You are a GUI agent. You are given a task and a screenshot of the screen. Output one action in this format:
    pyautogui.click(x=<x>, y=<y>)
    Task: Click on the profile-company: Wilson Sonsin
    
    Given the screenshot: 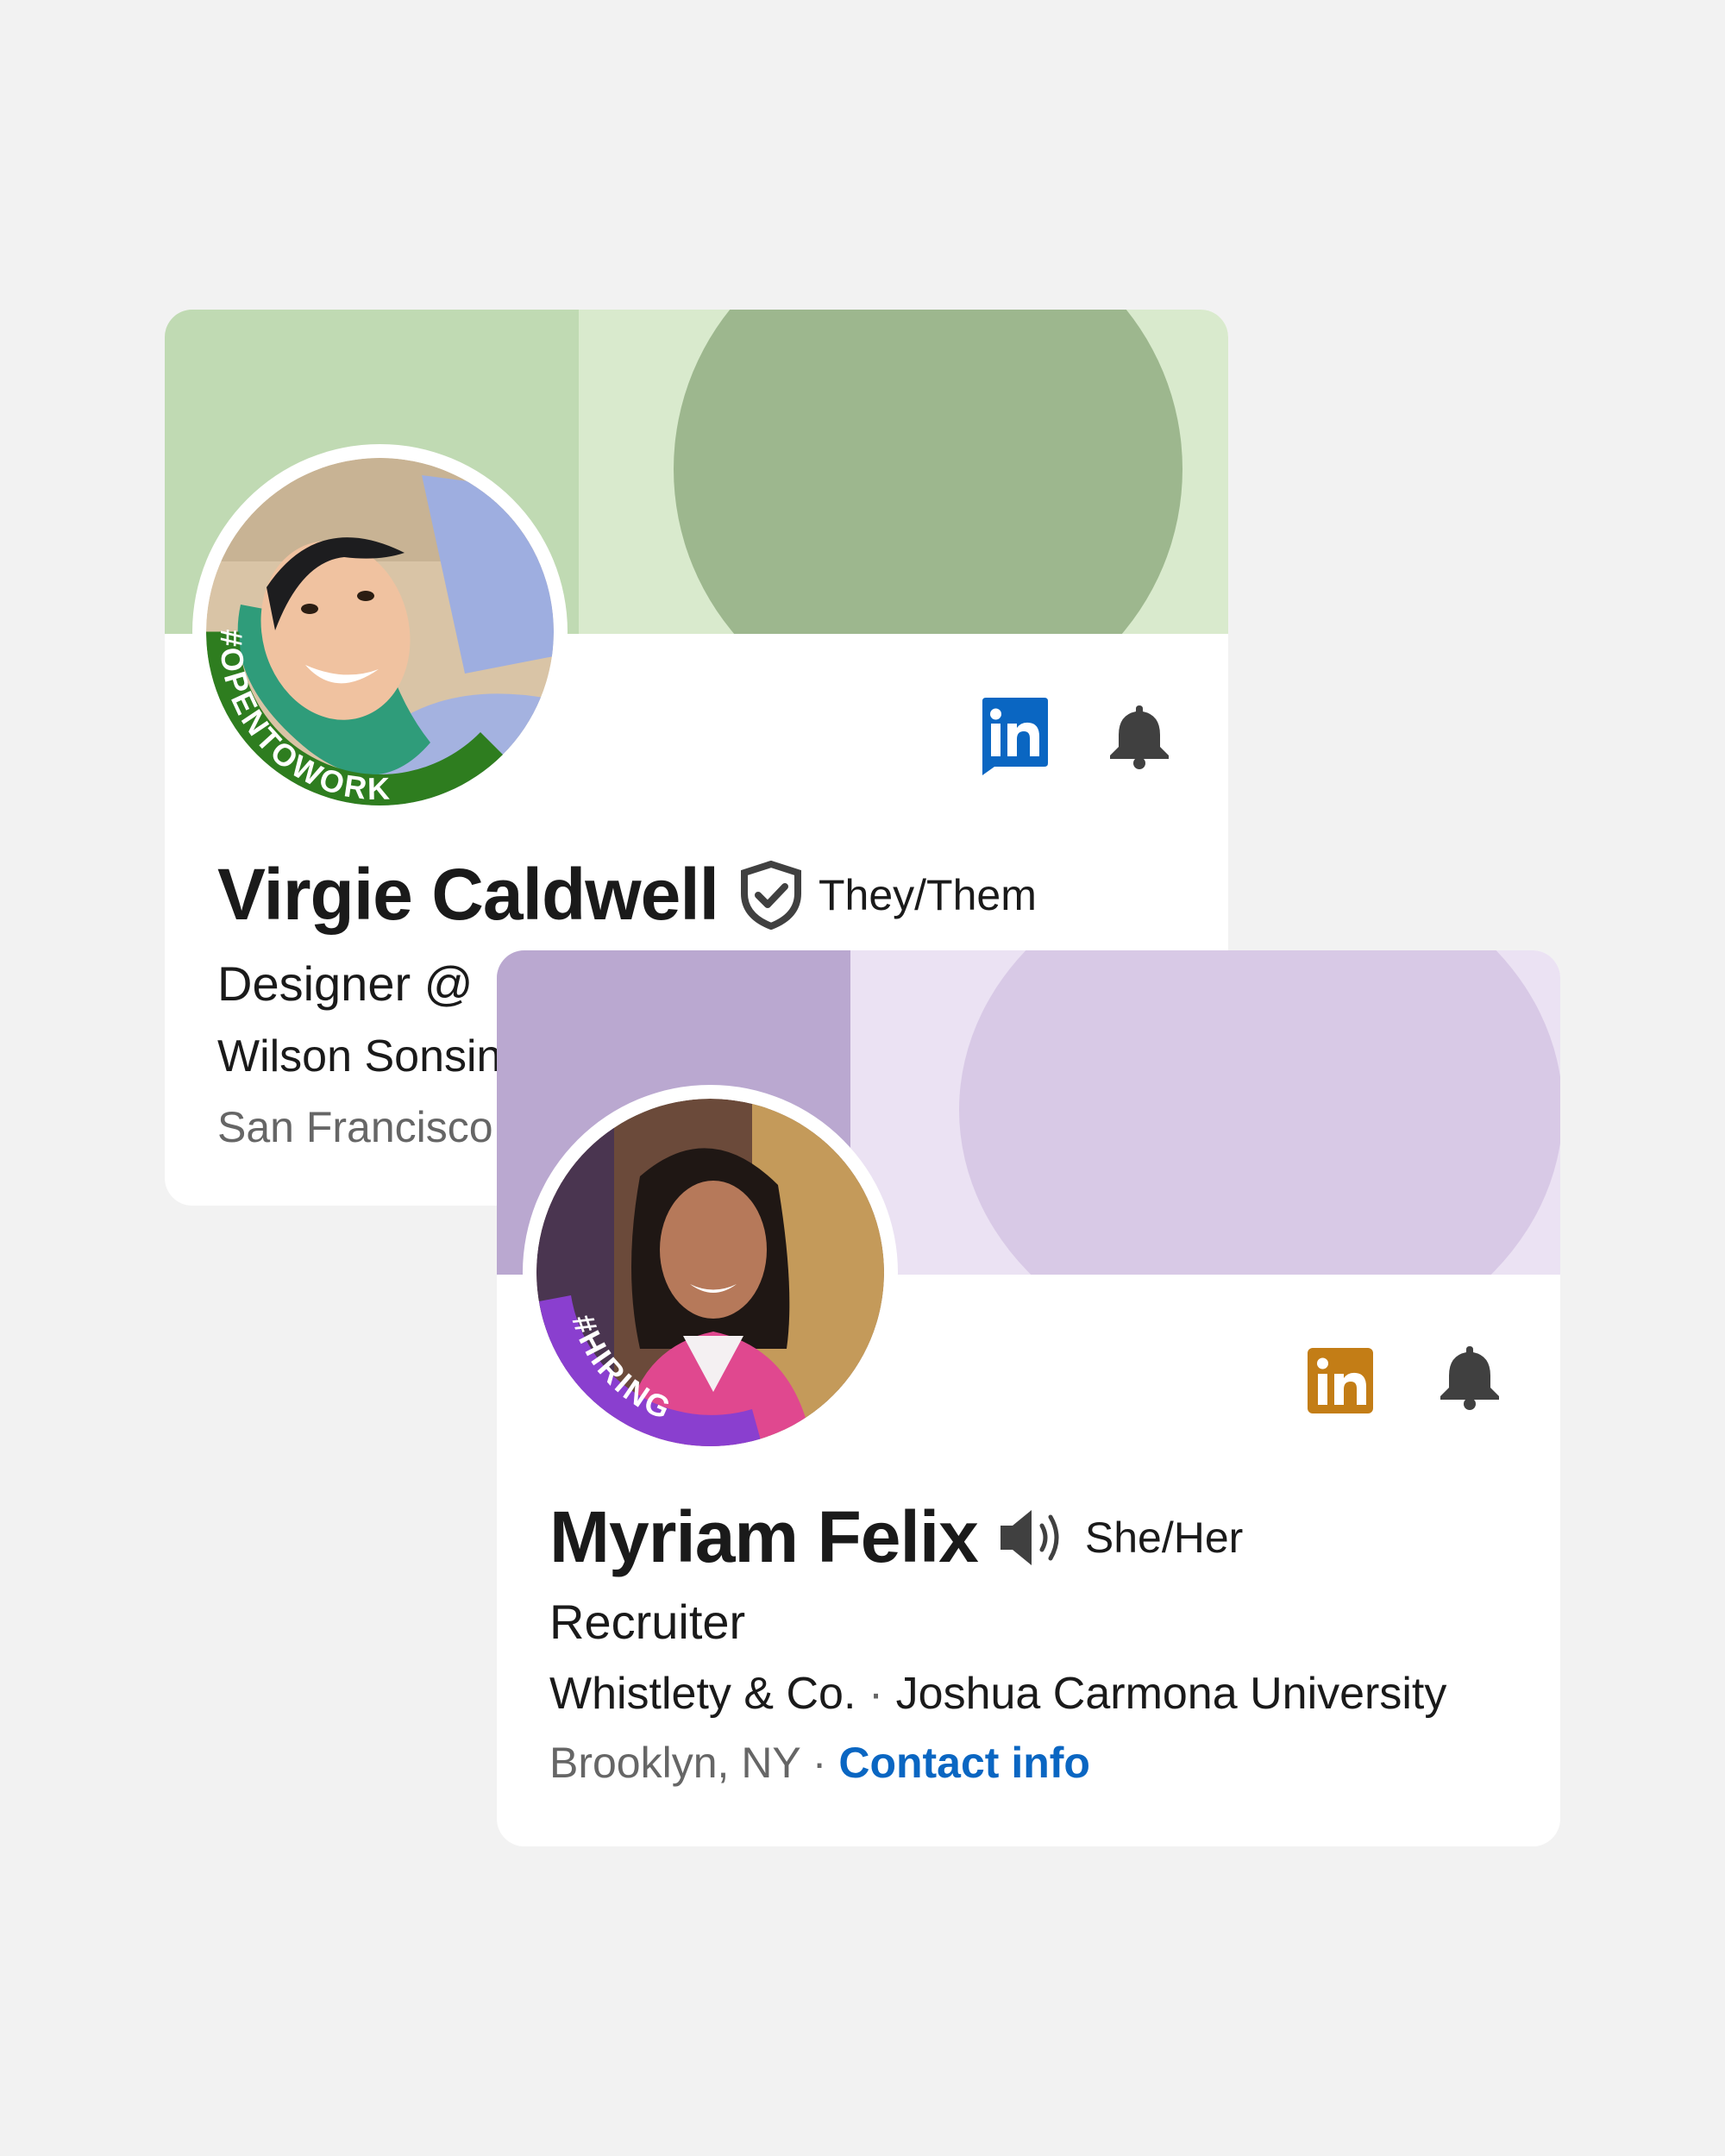 What is the action you would take?
    pyautogui.click(x=359, y=1056)
    